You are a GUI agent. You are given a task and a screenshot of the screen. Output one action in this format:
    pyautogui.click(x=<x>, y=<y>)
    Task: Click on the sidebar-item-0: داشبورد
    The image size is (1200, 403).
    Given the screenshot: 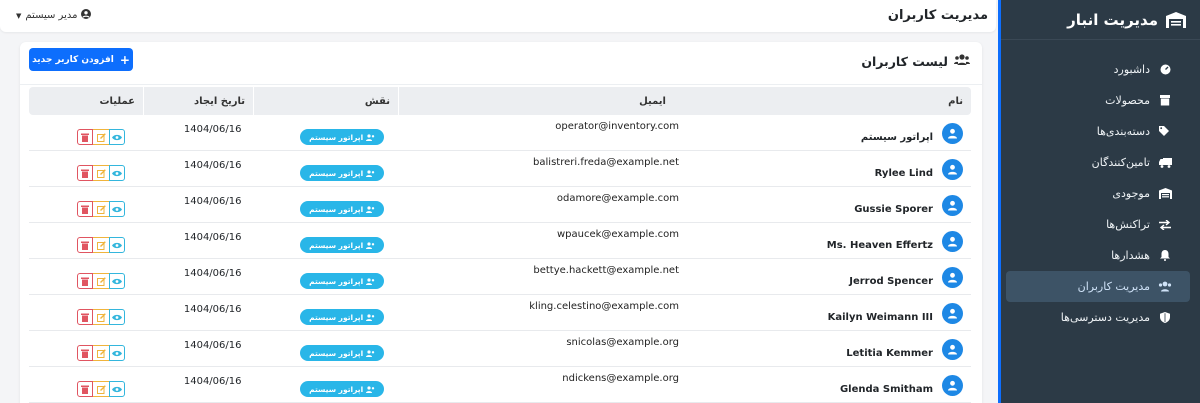 What is the action you would take?
    pyautogui.click(x=1098, y=69)
    